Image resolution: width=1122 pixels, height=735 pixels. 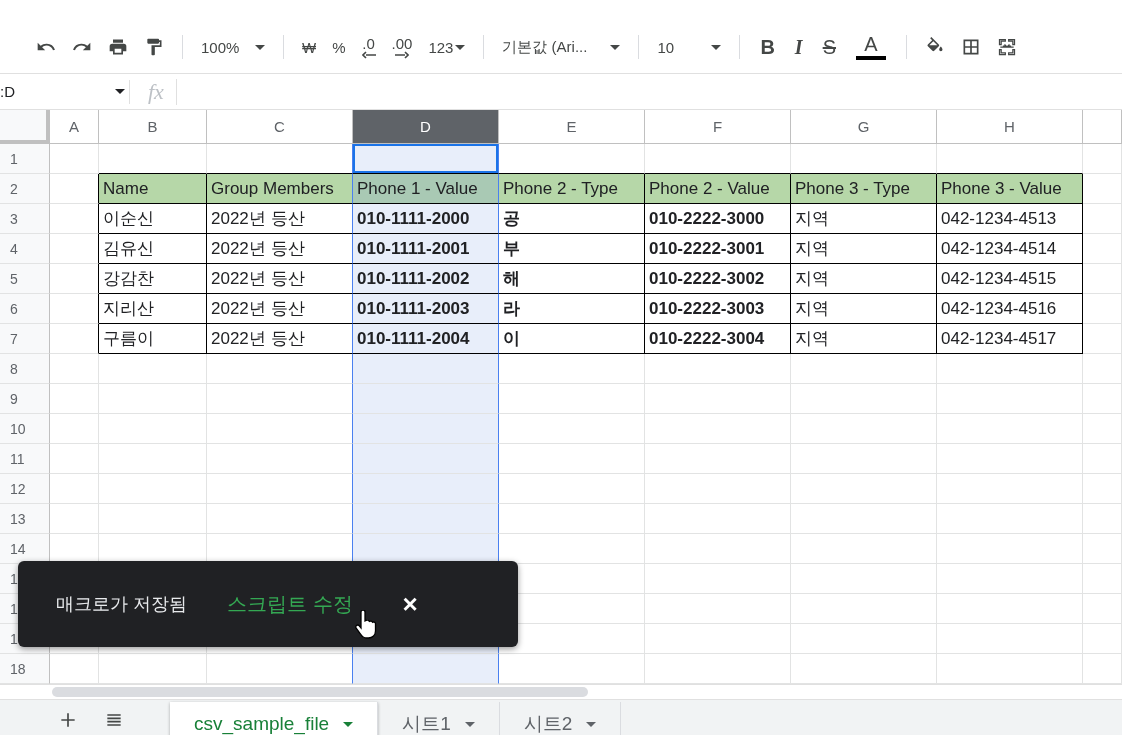 I want to click on row-header: 10, so click(x=25, y=429).